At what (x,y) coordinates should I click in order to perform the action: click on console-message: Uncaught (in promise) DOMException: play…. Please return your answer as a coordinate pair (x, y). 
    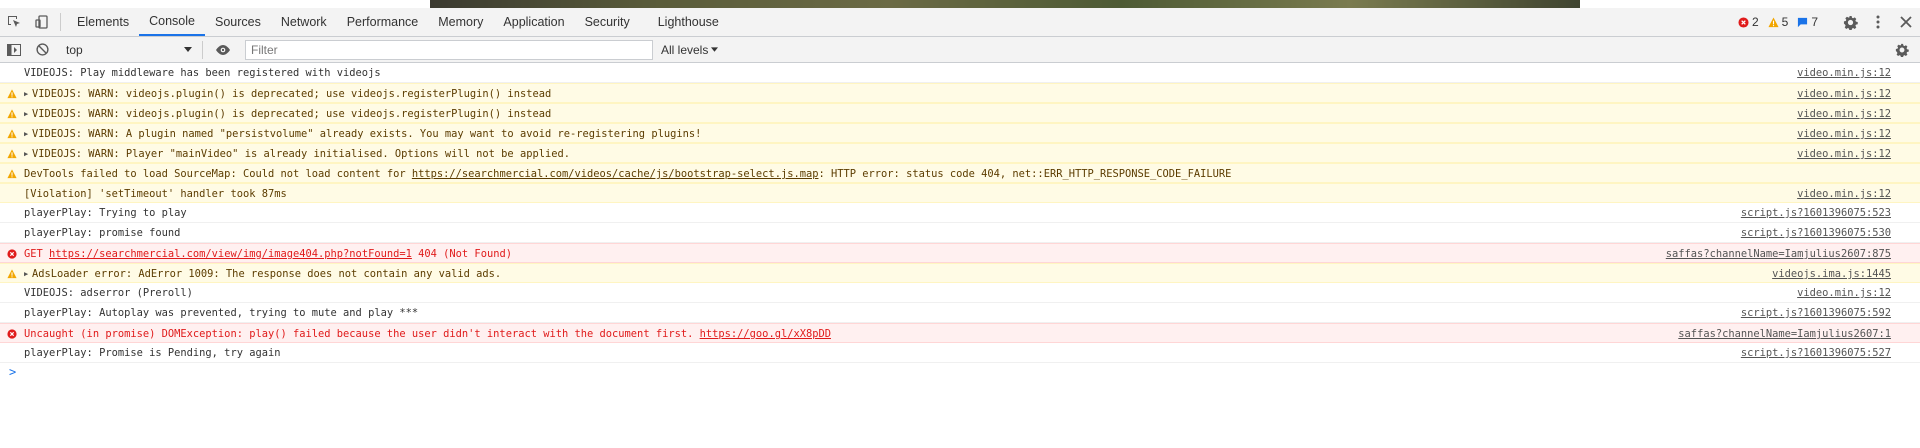
    Looking at the image, I should click on (960, 333).